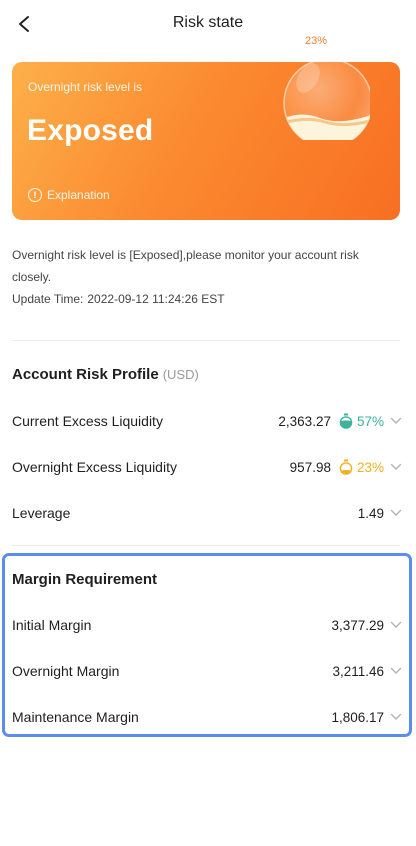 The height and width of the screenshot is (846, 416). I want to click on risk-level-subtitle: Overnight risk level is, so click(85, 87).